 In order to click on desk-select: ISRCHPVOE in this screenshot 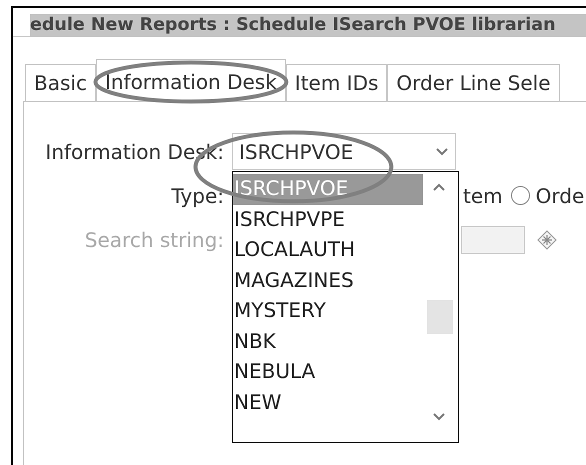, I will do `click(344, 151)`.